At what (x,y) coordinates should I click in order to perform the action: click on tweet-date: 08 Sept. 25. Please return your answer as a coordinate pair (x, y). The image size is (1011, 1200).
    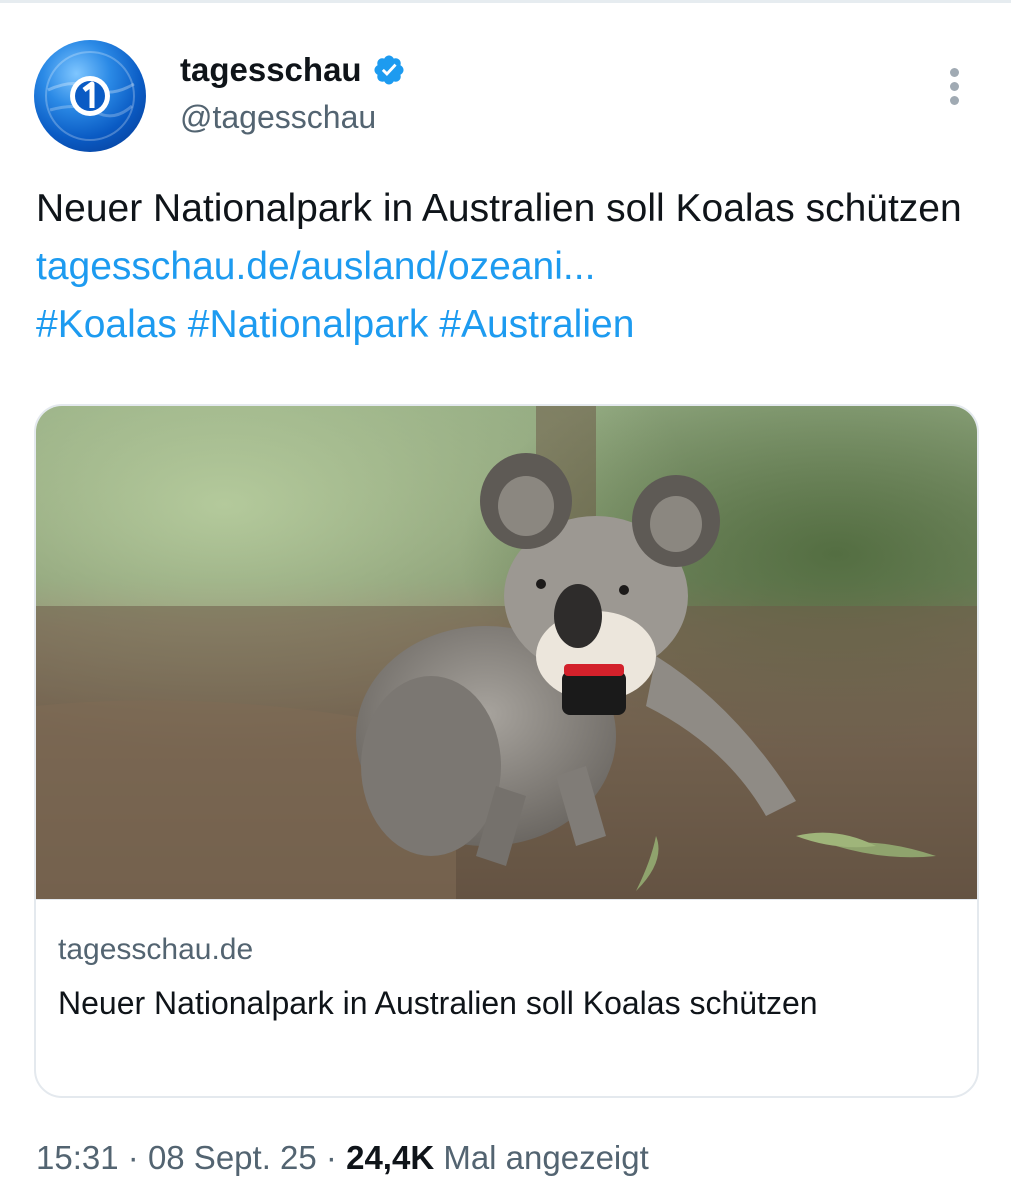
    Looking at the image, I should click on (232, 1157).